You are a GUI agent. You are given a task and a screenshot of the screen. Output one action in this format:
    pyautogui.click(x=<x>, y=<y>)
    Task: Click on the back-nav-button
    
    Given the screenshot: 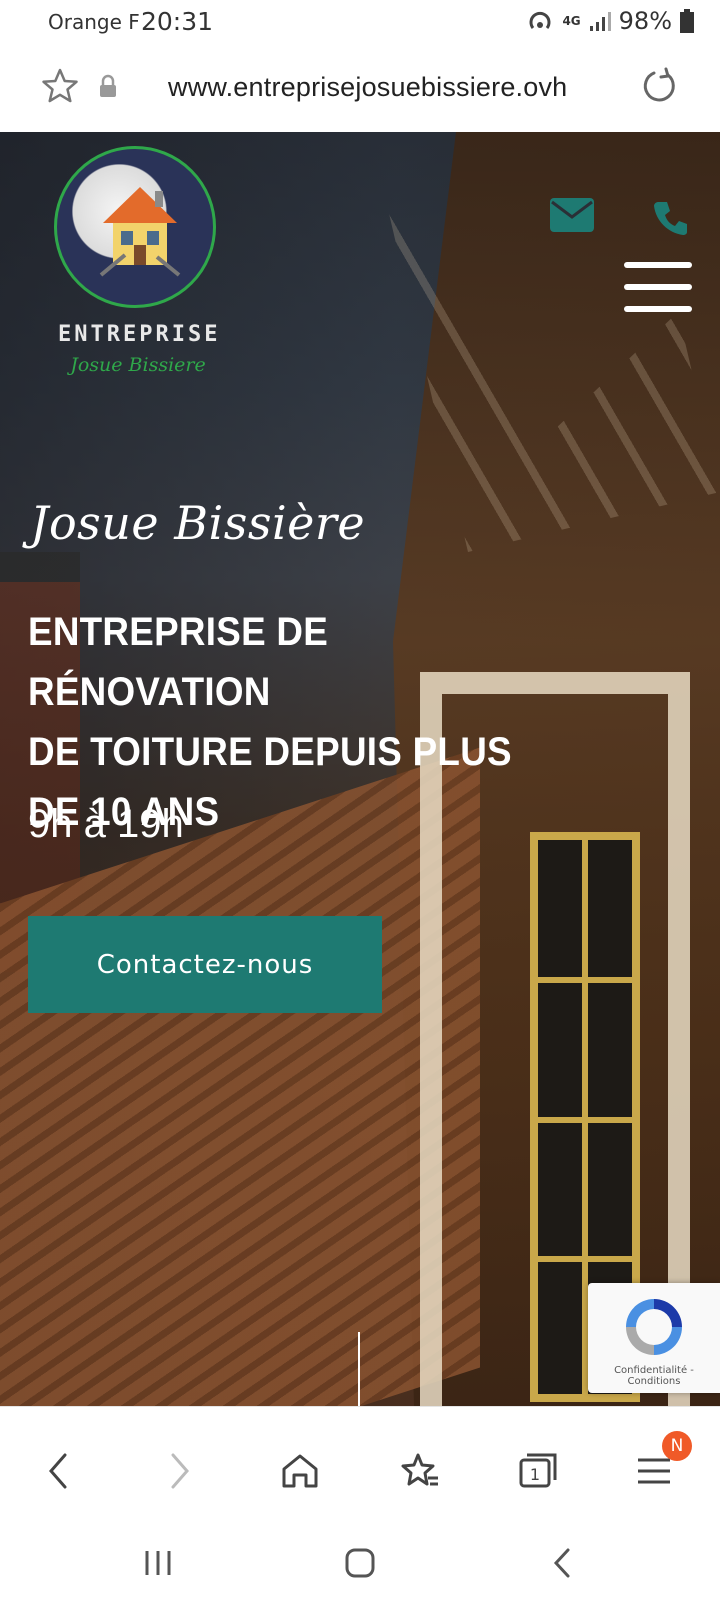 What is the action you would take?
    pyautogui.click(x=562, y=1563)
    